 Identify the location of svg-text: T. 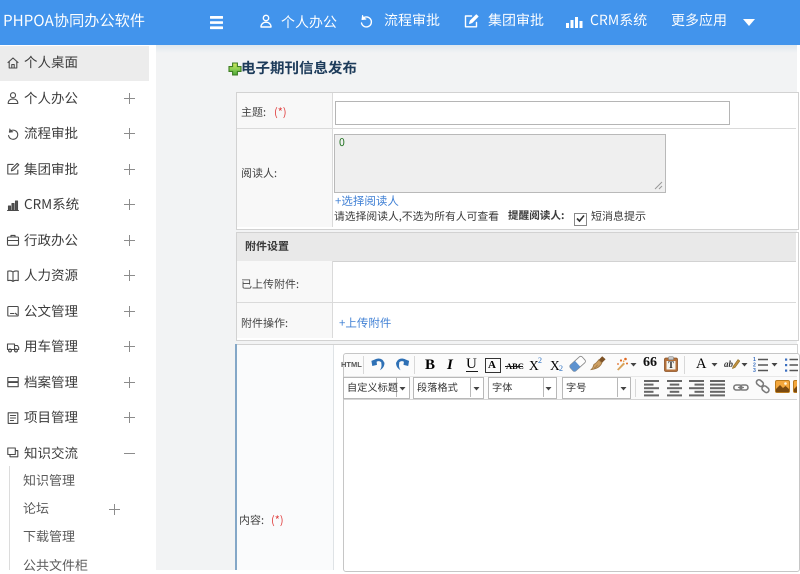
(671, 365).